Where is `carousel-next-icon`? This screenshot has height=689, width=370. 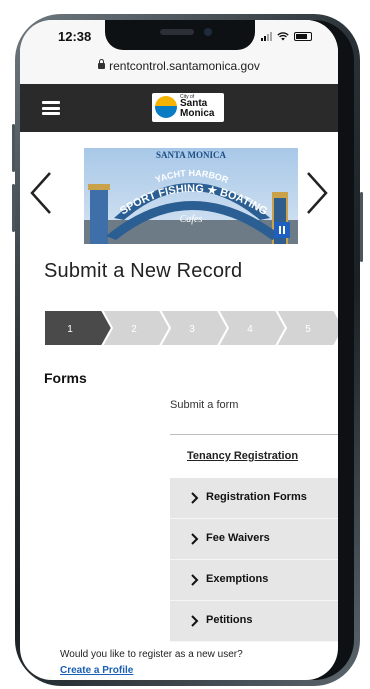 carousel-next-icon is located at coordinates (316, 193).